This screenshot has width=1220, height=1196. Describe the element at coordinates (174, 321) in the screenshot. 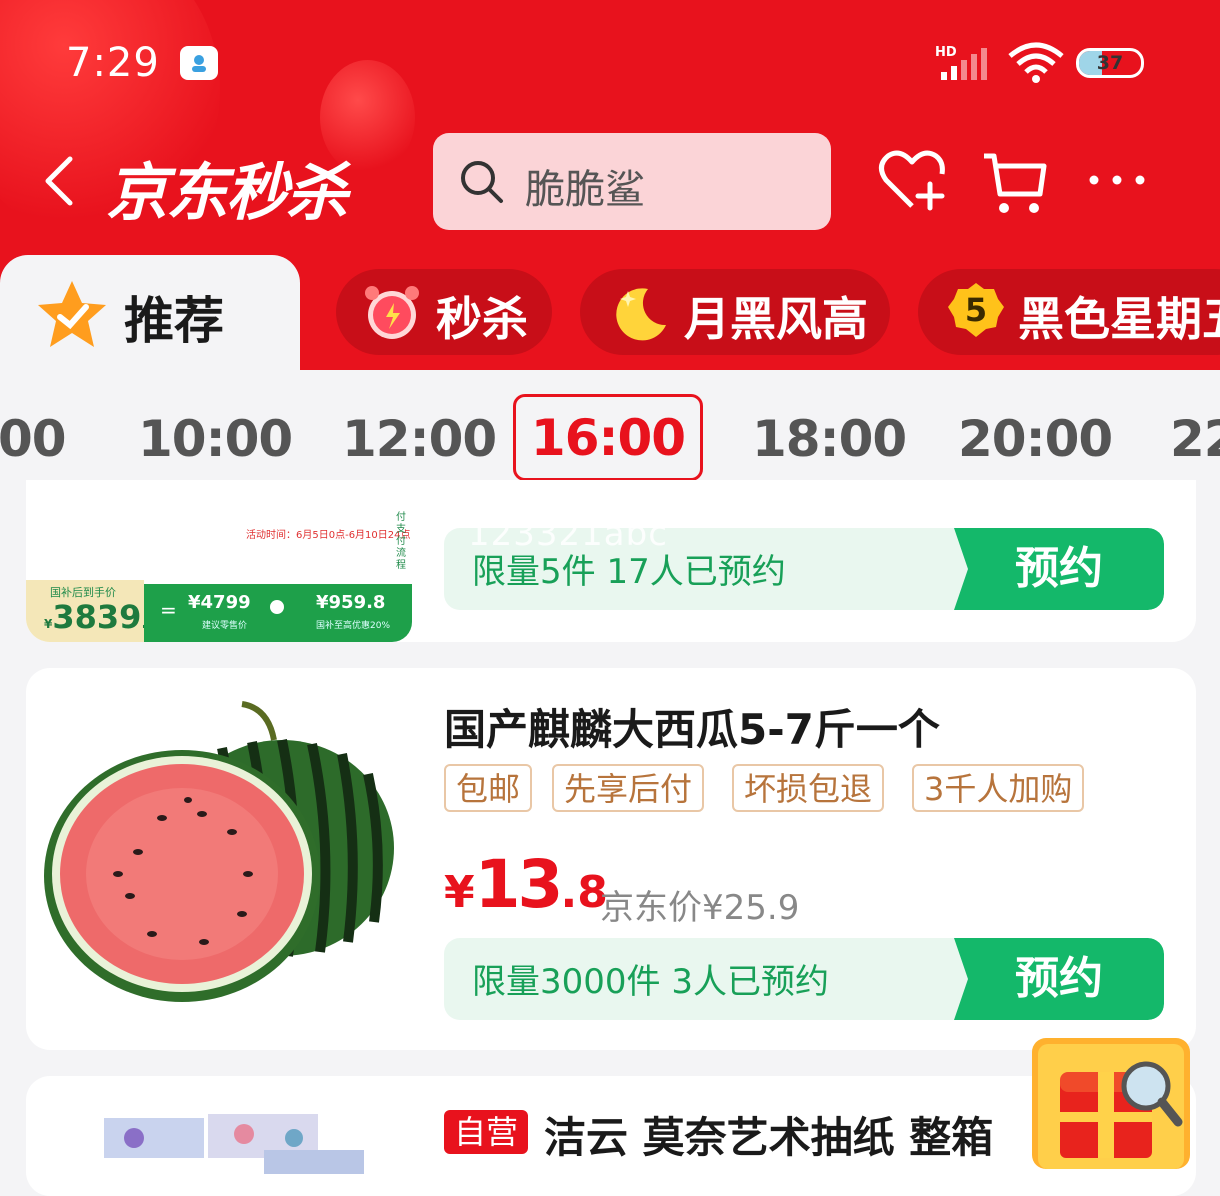

I see `tab-label: 推荐` at that location.